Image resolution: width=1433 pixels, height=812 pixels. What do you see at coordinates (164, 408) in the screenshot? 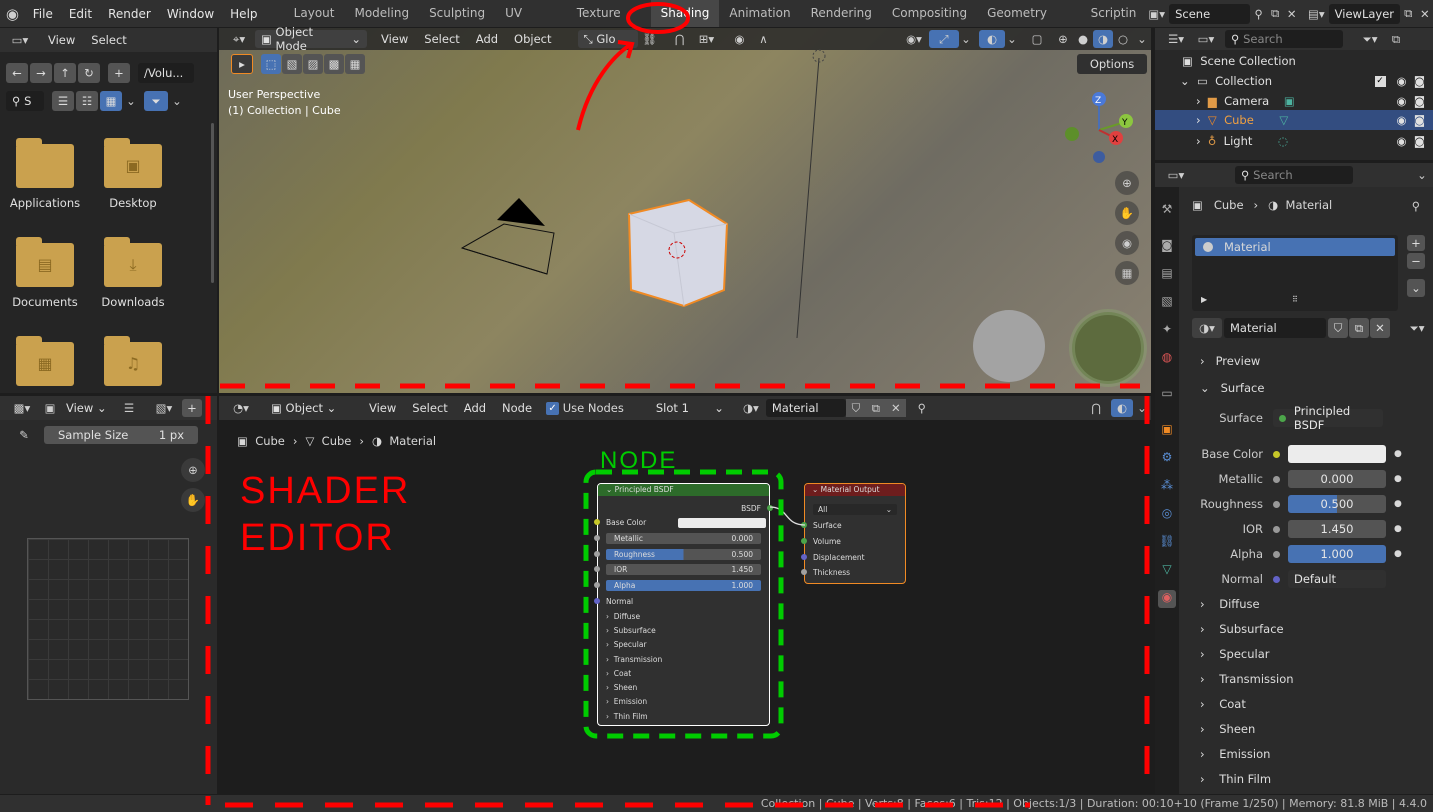
I see `image-browse-icon: ▧▾` at bounding box center [164, 408].